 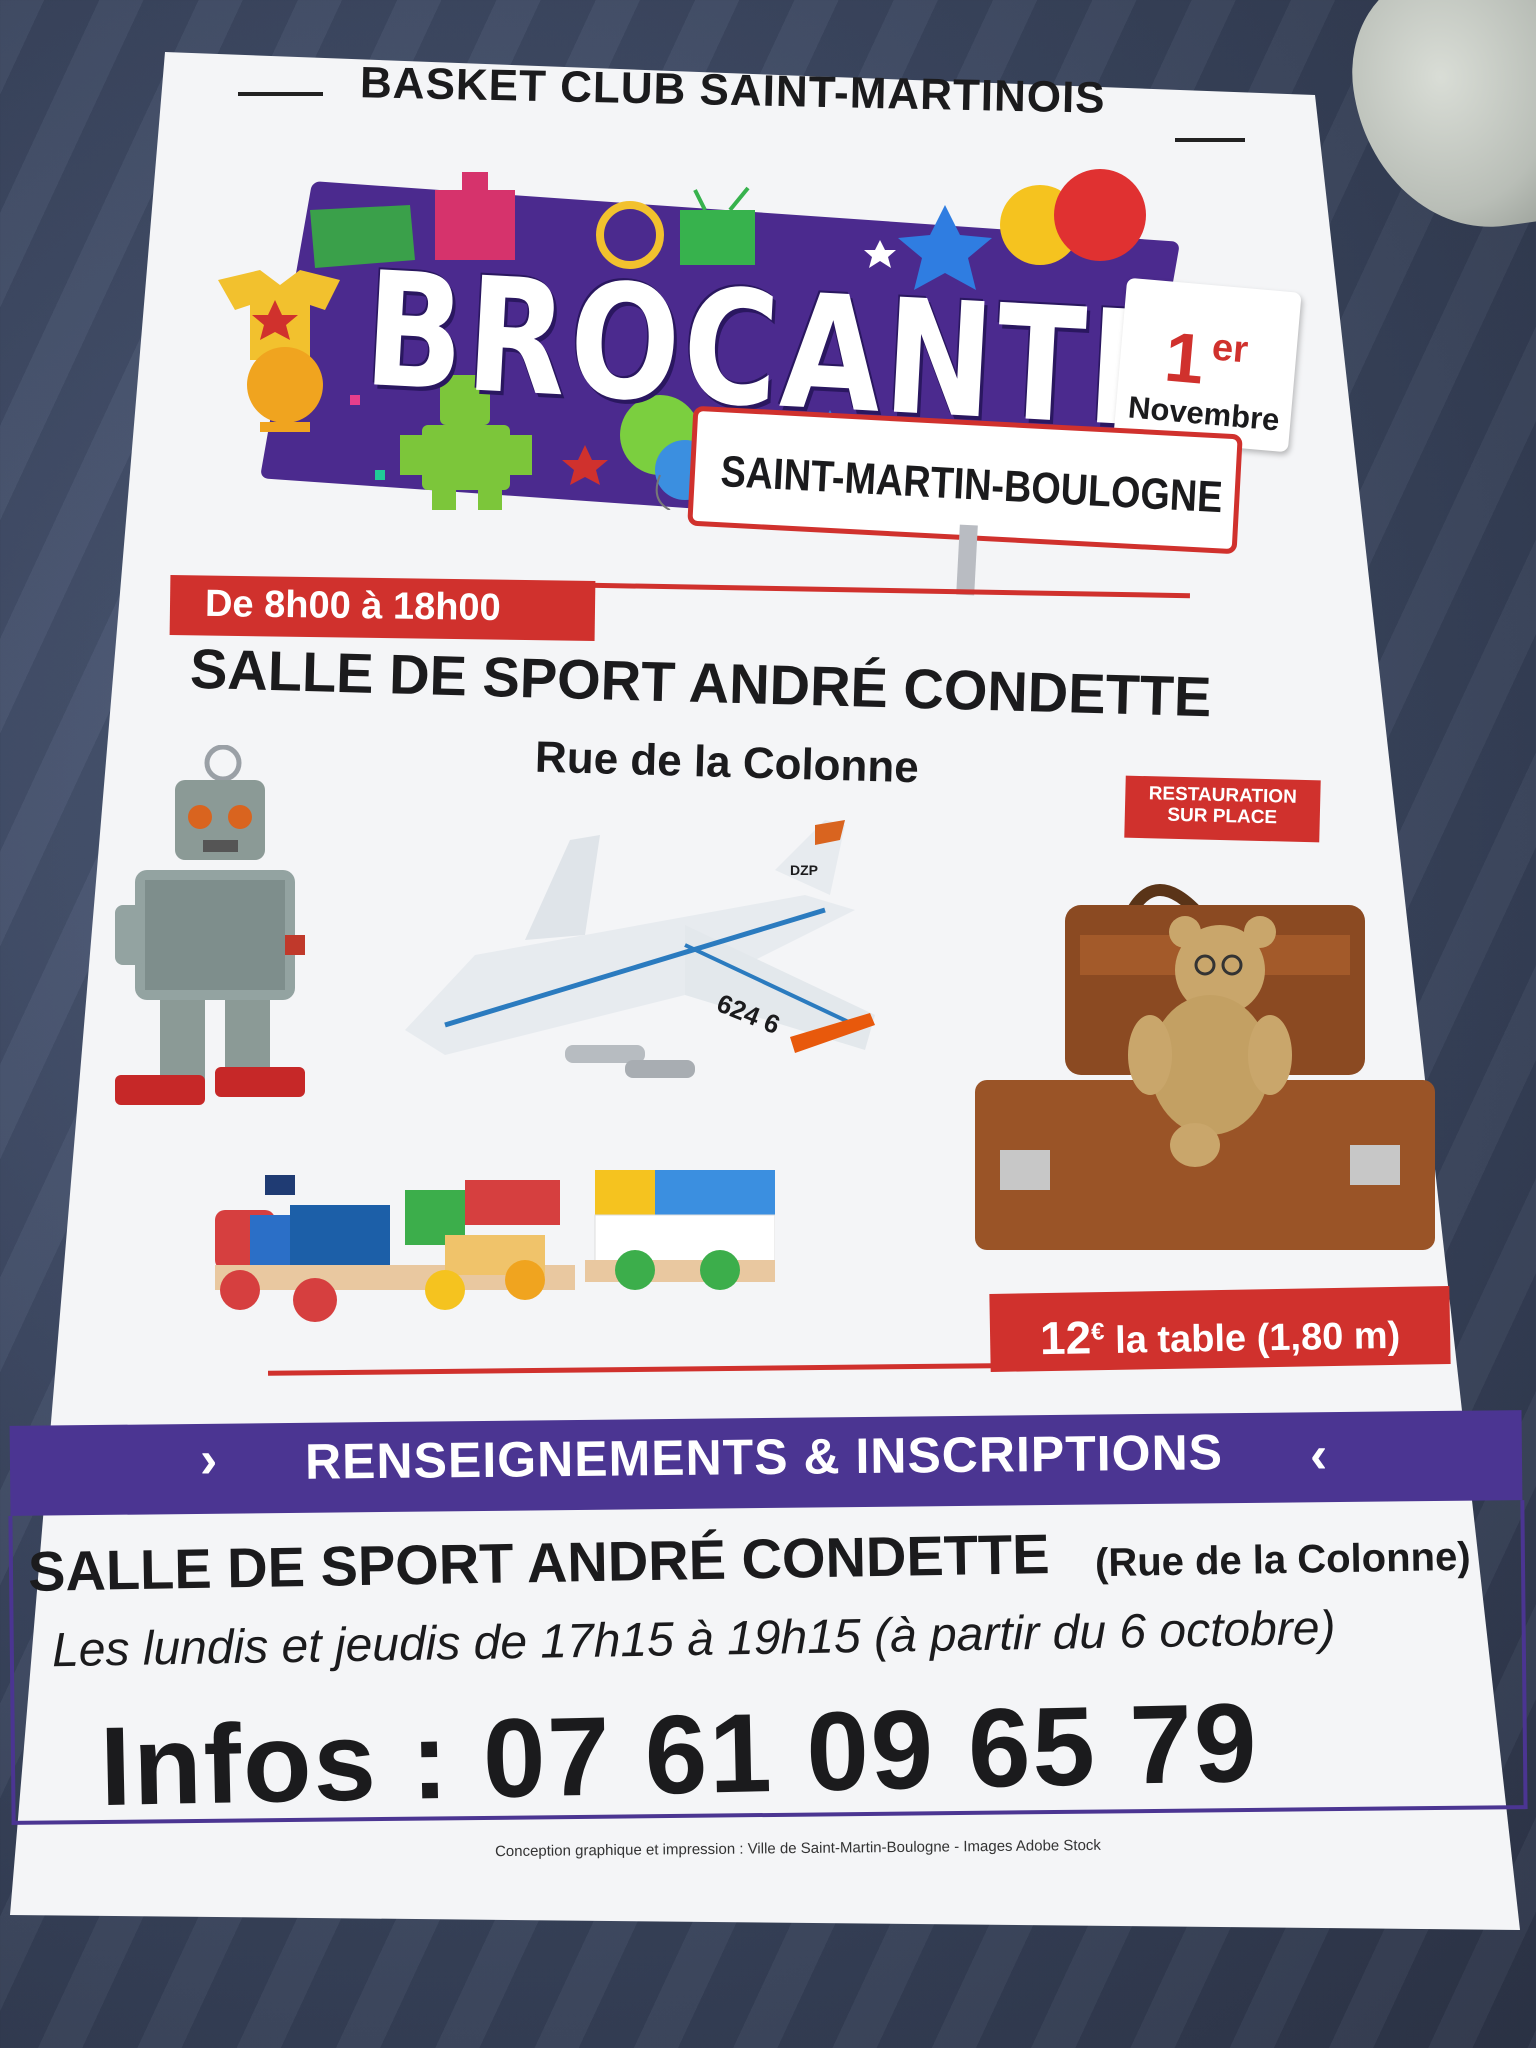 What do you see at coordinates (1184, 358) in the screenshot?
I see `date-day: 1` at bounding box center [1184, 358].